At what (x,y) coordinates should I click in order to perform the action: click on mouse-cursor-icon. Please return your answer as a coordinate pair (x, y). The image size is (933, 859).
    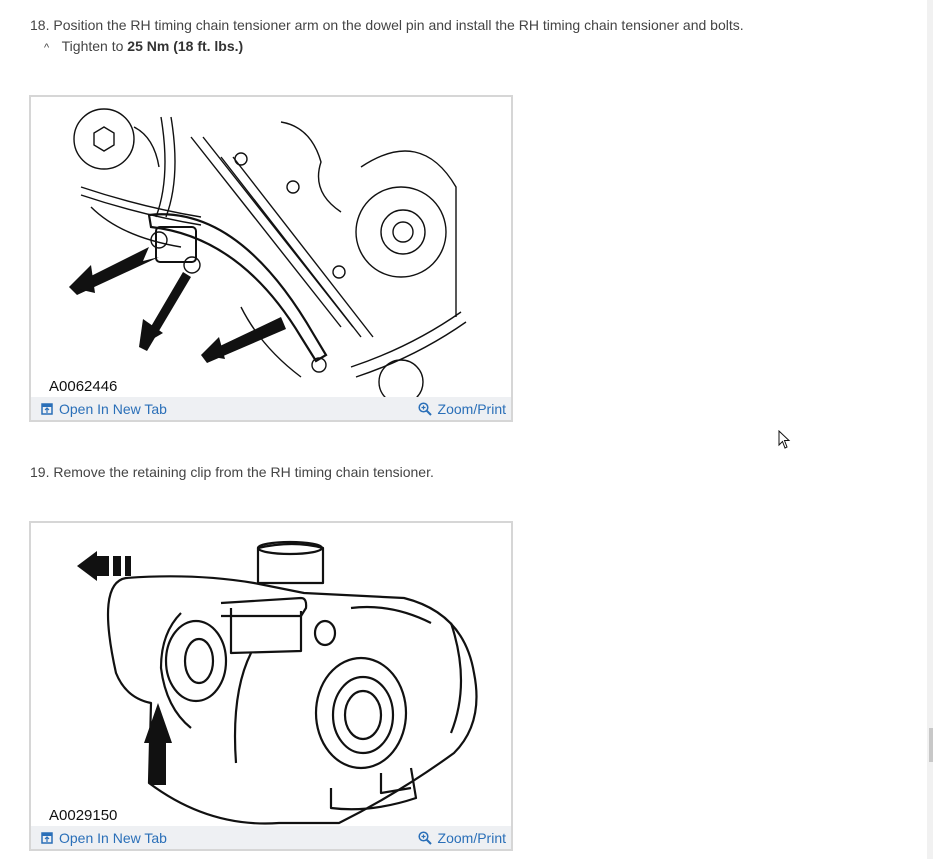
    Looking at the image, I should click on (784, 439).